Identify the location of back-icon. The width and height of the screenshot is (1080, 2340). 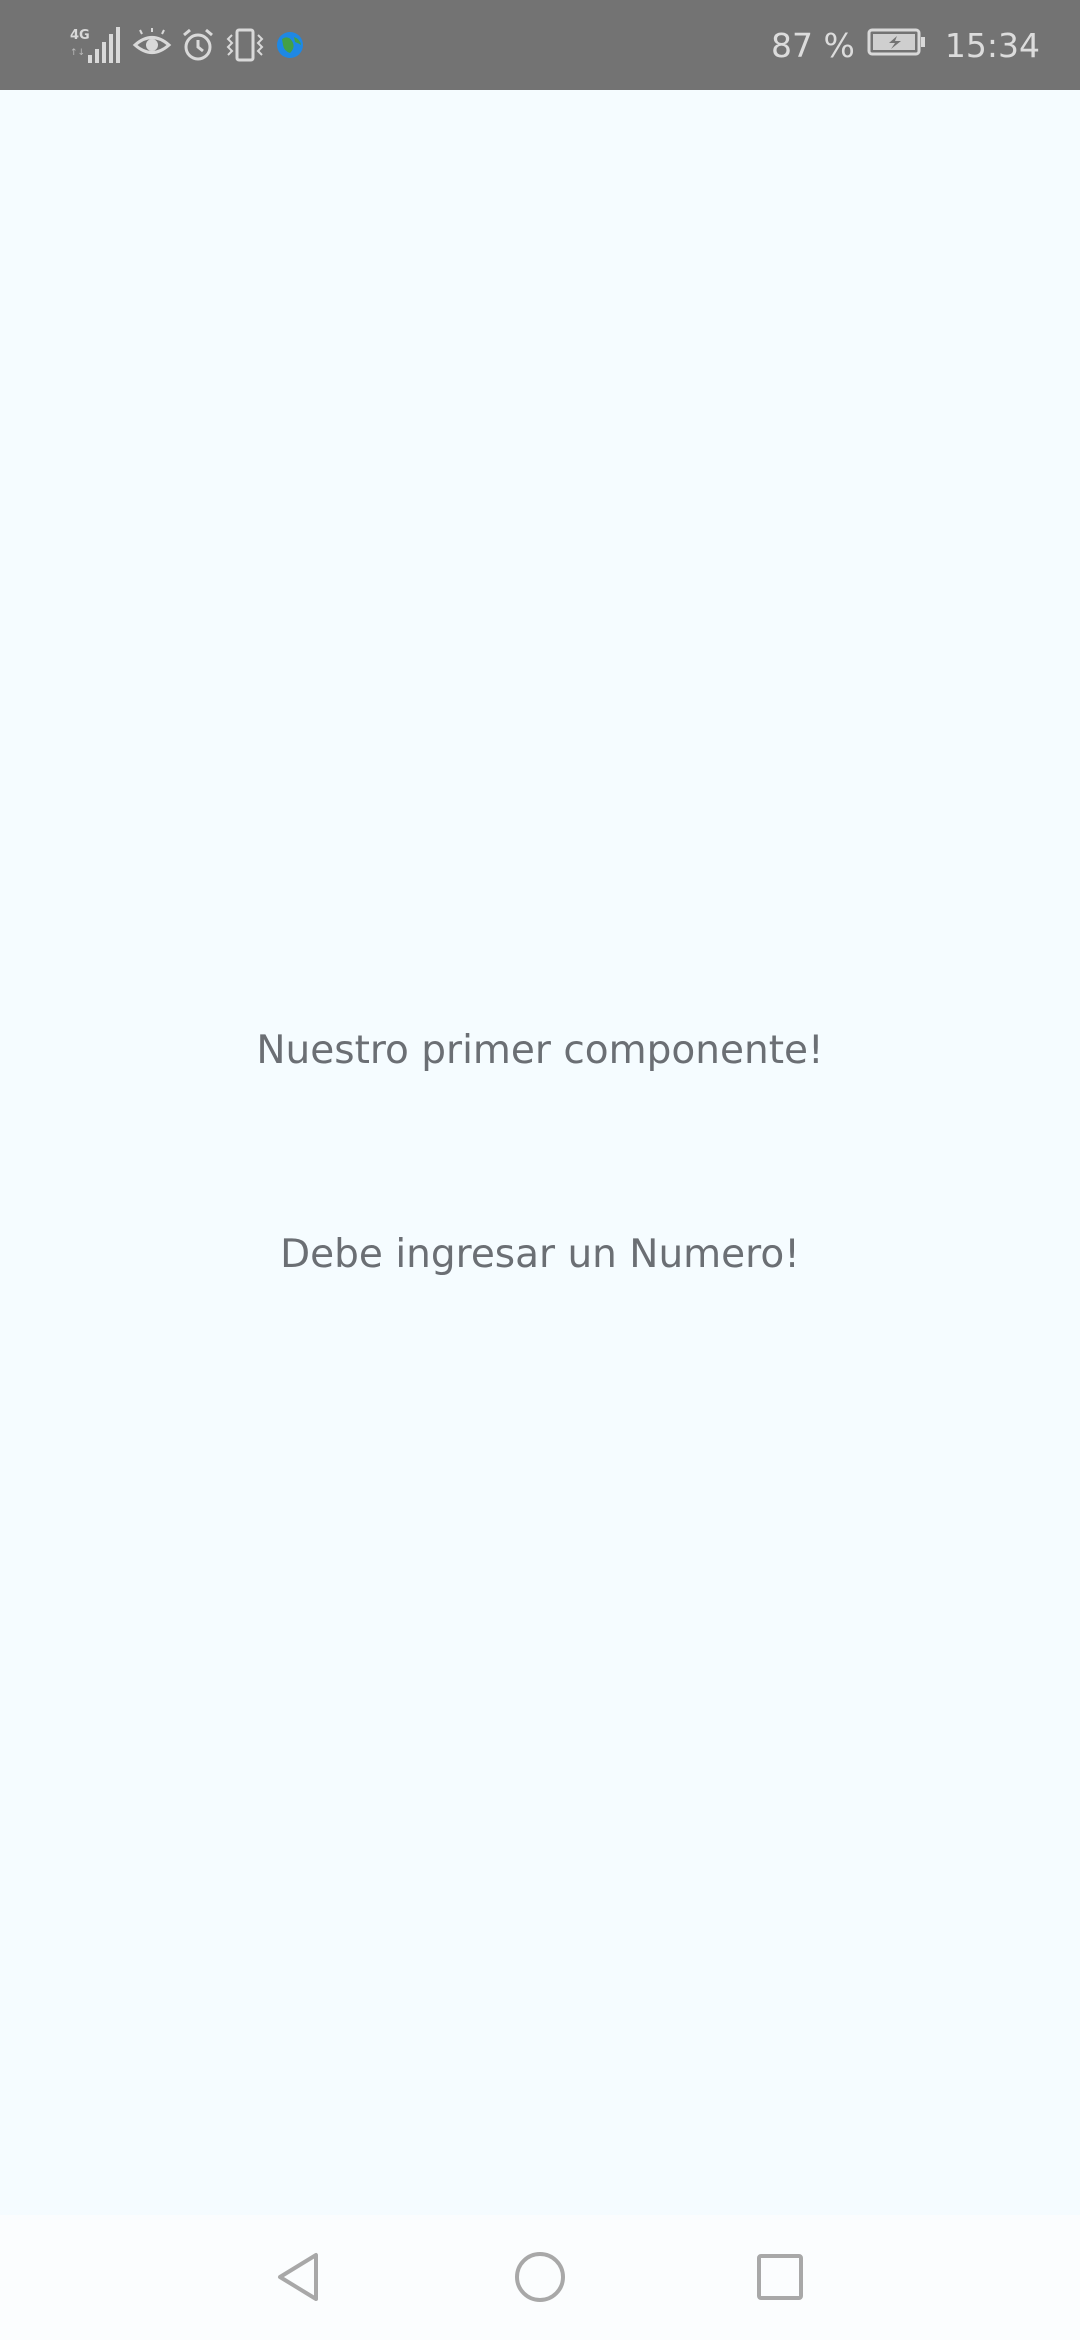
(298, 2277).